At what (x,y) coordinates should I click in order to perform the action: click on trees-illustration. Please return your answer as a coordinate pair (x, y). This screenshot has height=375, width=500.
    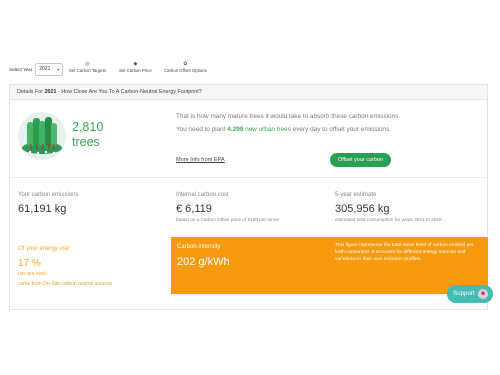
    Looking at the image, I should click on (42, 136).